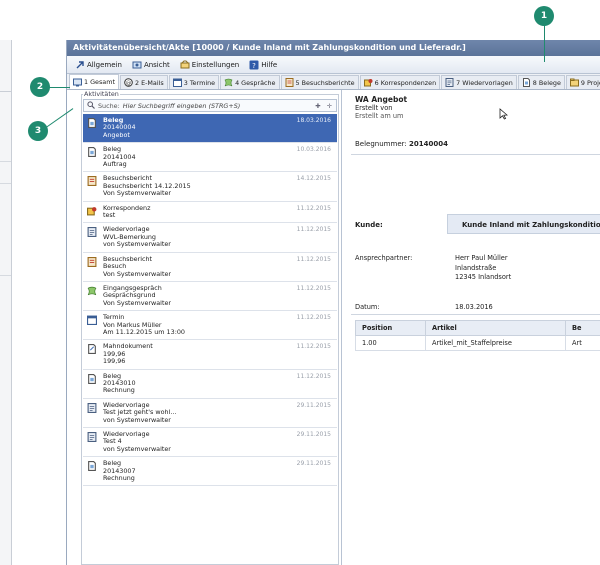  Describe the element at coordinates (210, 355) in the screenshot. I see `list-item: Mahndokument 199,96 199,96 11.12.2015` at that location.